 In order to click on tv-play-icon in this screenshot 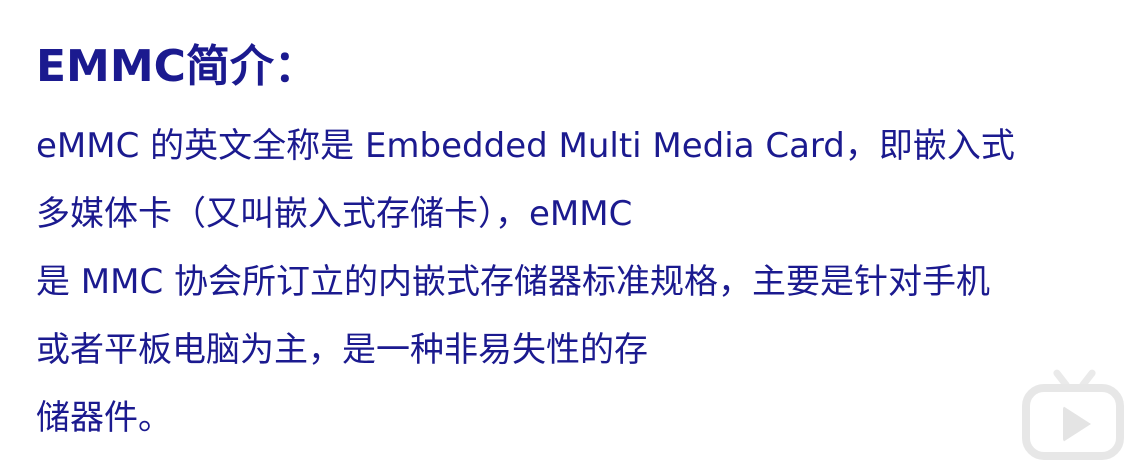, I will do `click(1076, 414)`.